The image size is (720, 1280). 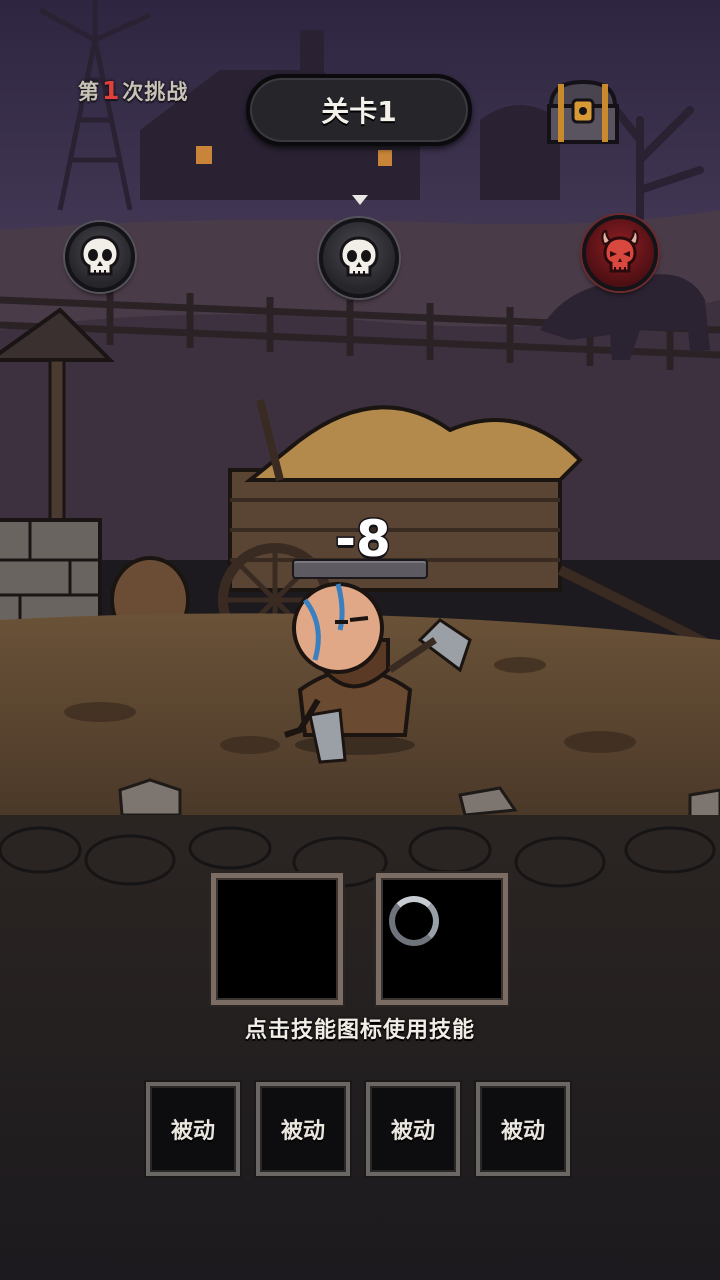 I want to click on attempt-number: 1, so click(x=111, y=90).